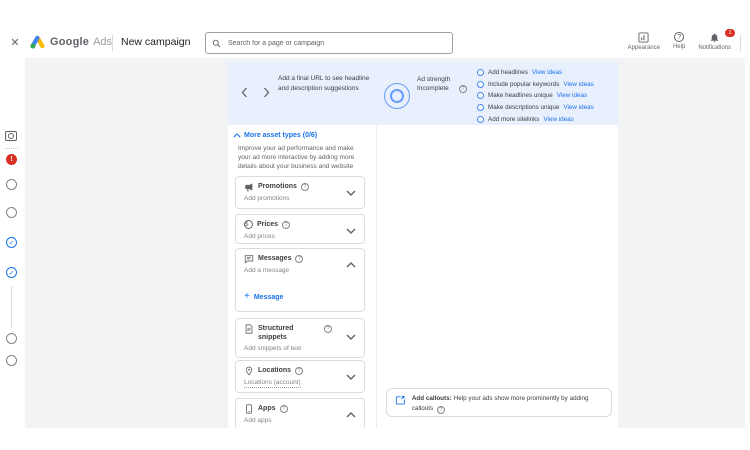 This screenshot has height=450, width=750. I want to click on help-button: ? Help, so click(679, 41).